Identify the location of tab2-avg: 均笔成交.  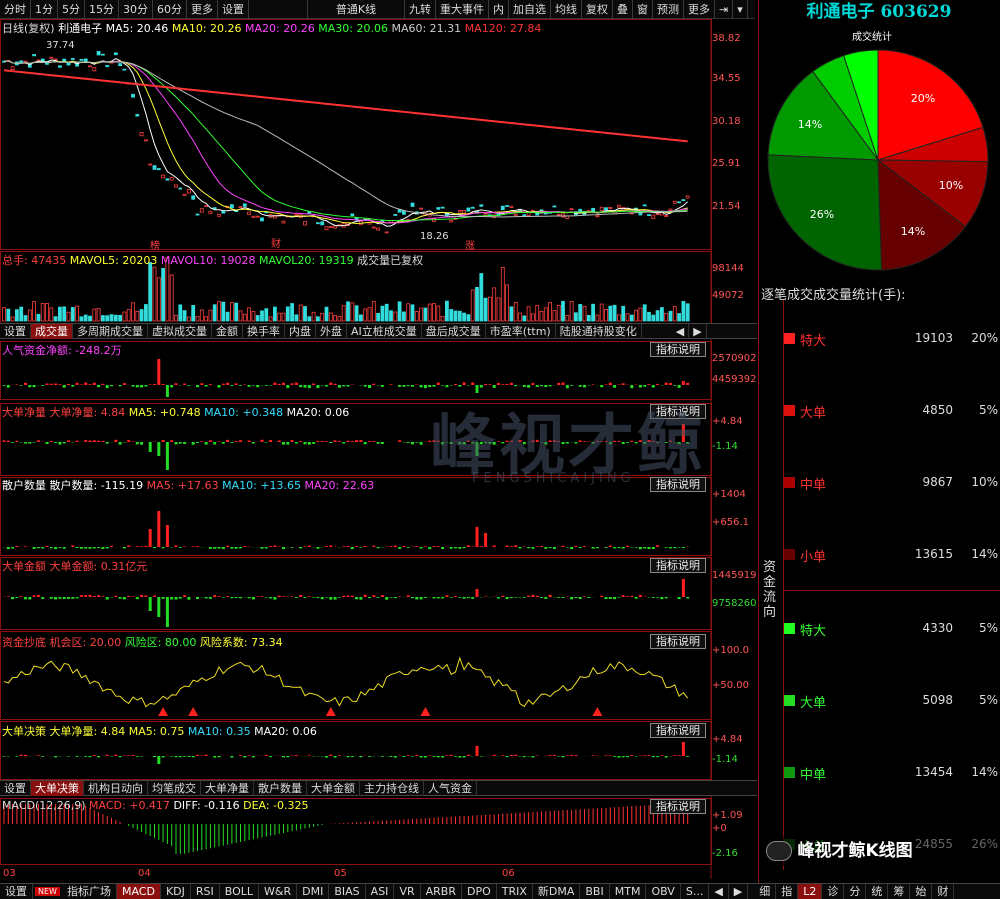
(174, 788).